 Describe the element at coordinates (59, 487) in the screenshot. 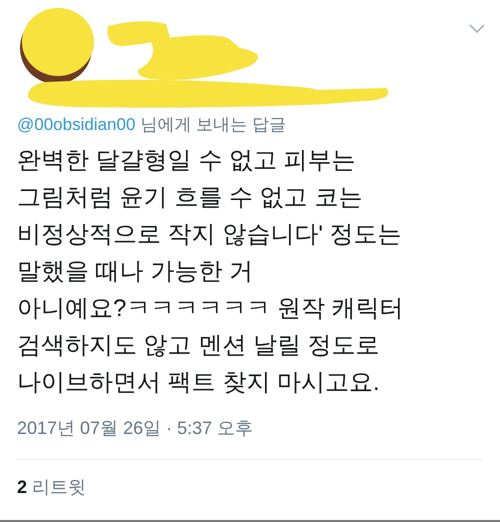

I see `retweet-label: 리트윗` at that location.